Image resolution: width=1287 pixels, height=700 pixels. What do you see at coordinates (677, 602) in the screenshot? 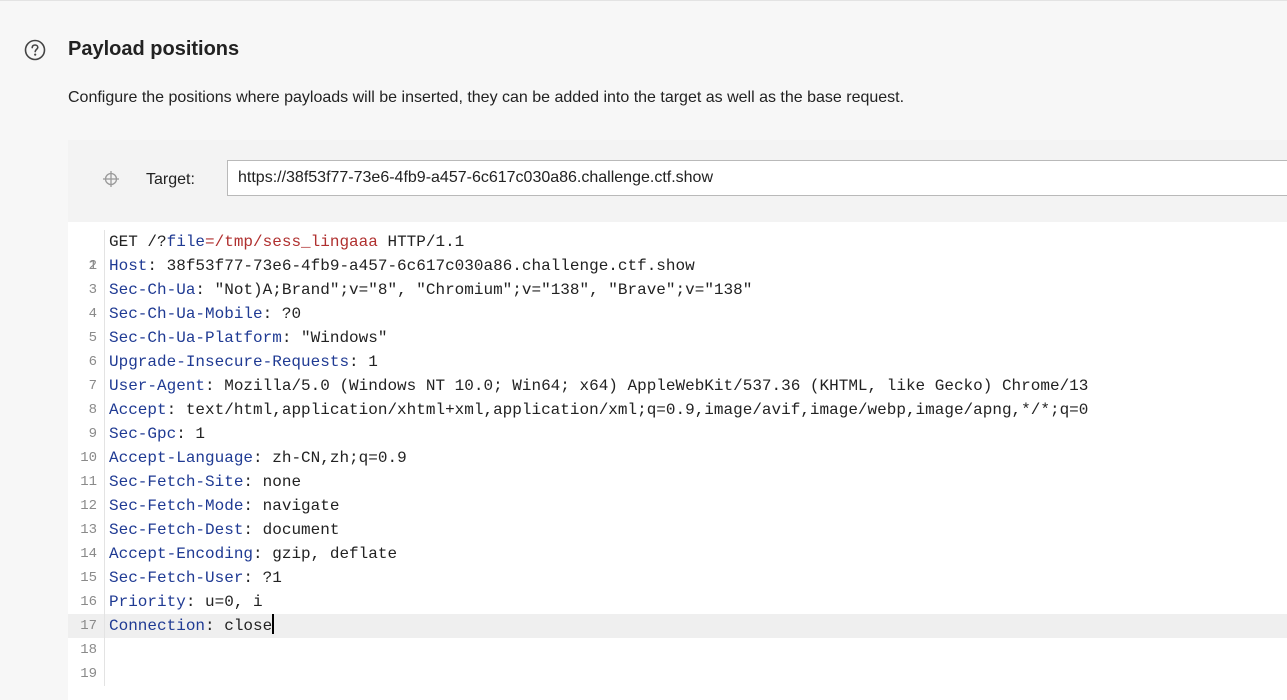
I see `header-line: 16 Priority: u=0, i` at bounding box center [677, 602].